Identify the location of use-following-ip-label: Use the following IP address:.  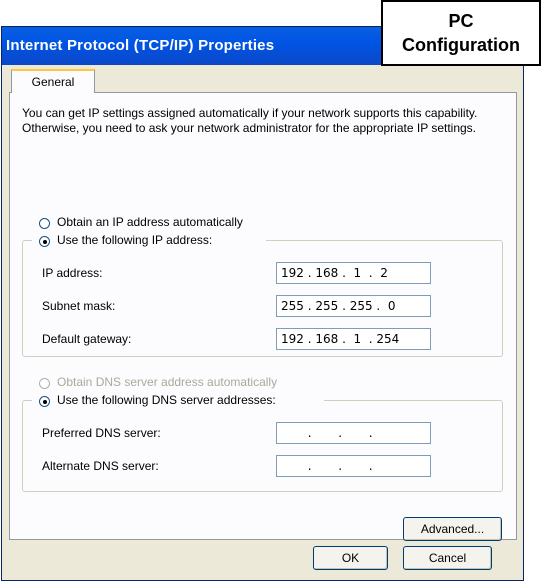
(134, 240).